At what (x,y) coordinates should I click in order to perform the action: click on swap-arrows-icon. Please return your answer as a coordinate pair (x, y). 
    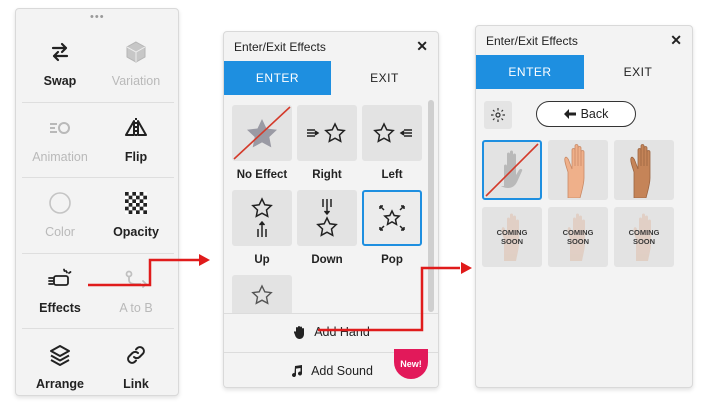
    Looking at the image, I should click on (60, 52).